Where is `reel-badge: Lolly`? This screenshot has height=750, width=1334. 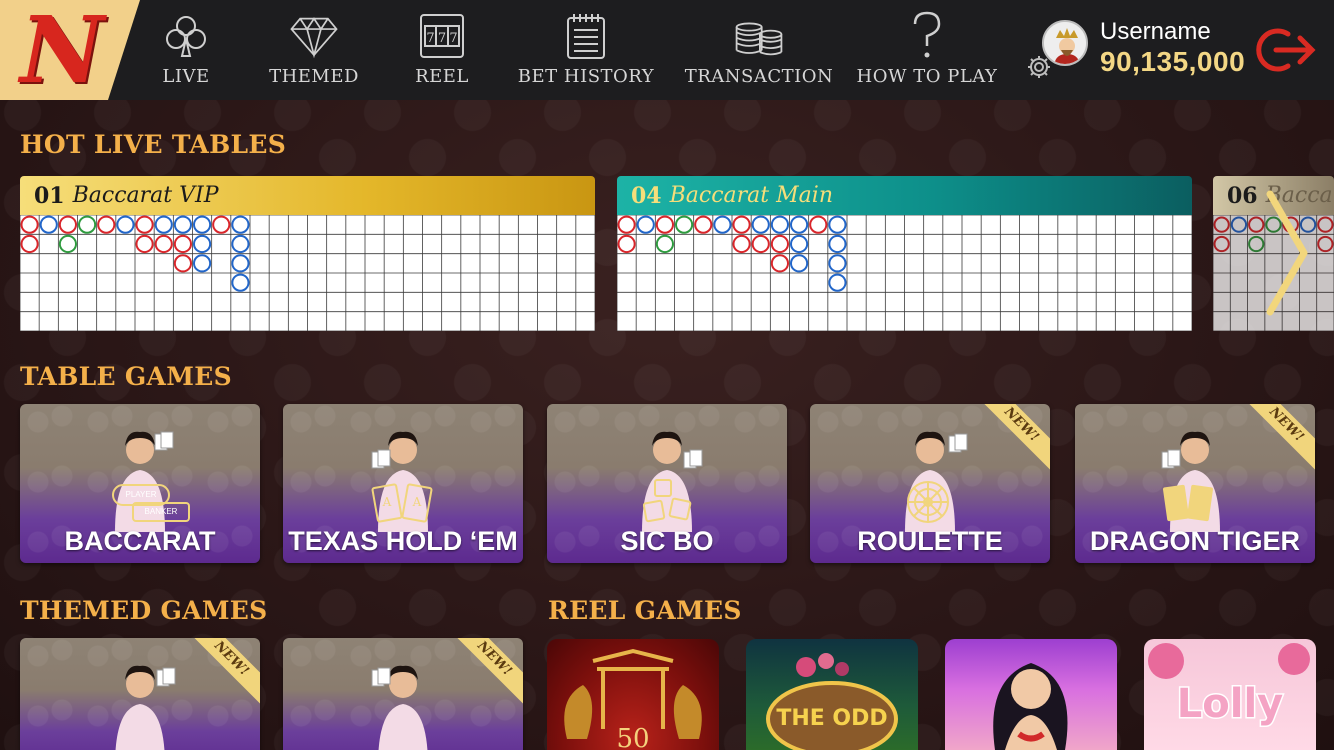 reel-badge: Lolly is located at coordinates (1230, 704).